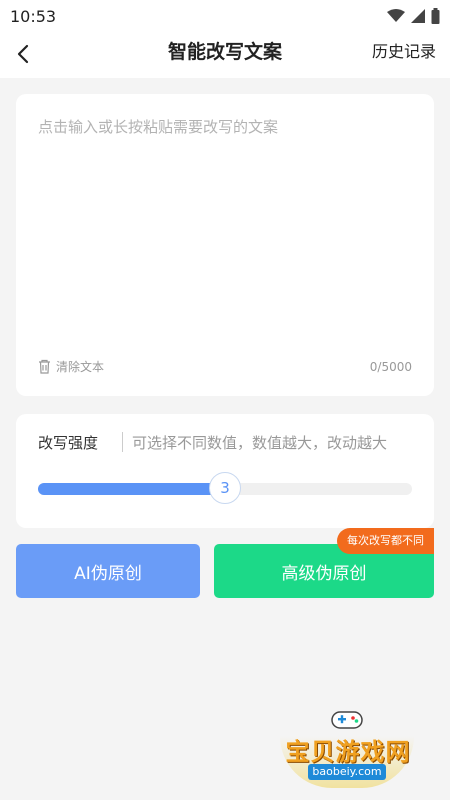 The width and height of the screenshot is (450, 800). Describe the element at coordinates (44, 366) in the screenshot. I see `trash-icon` at that location.